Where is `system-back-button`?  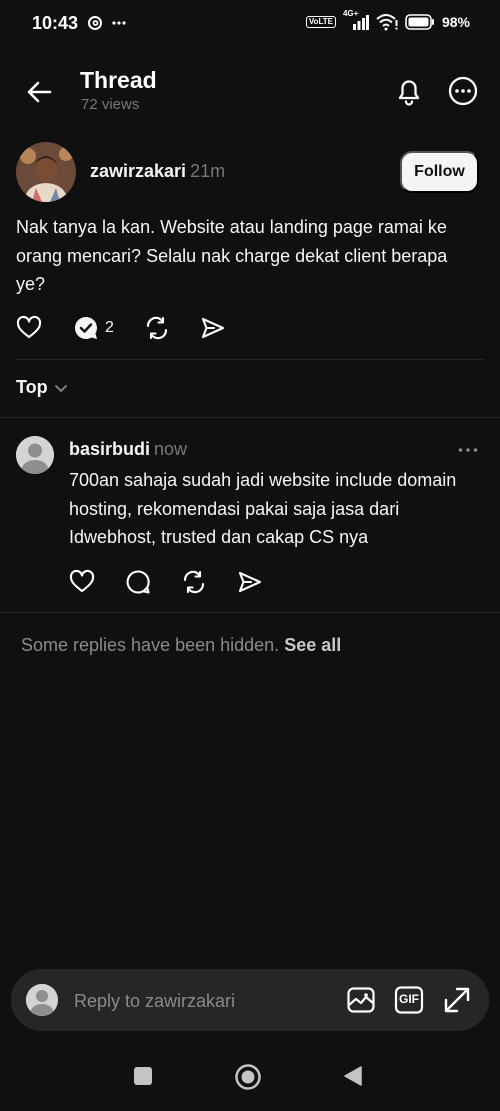
system-back-button is located at coordinates (353, 1076).